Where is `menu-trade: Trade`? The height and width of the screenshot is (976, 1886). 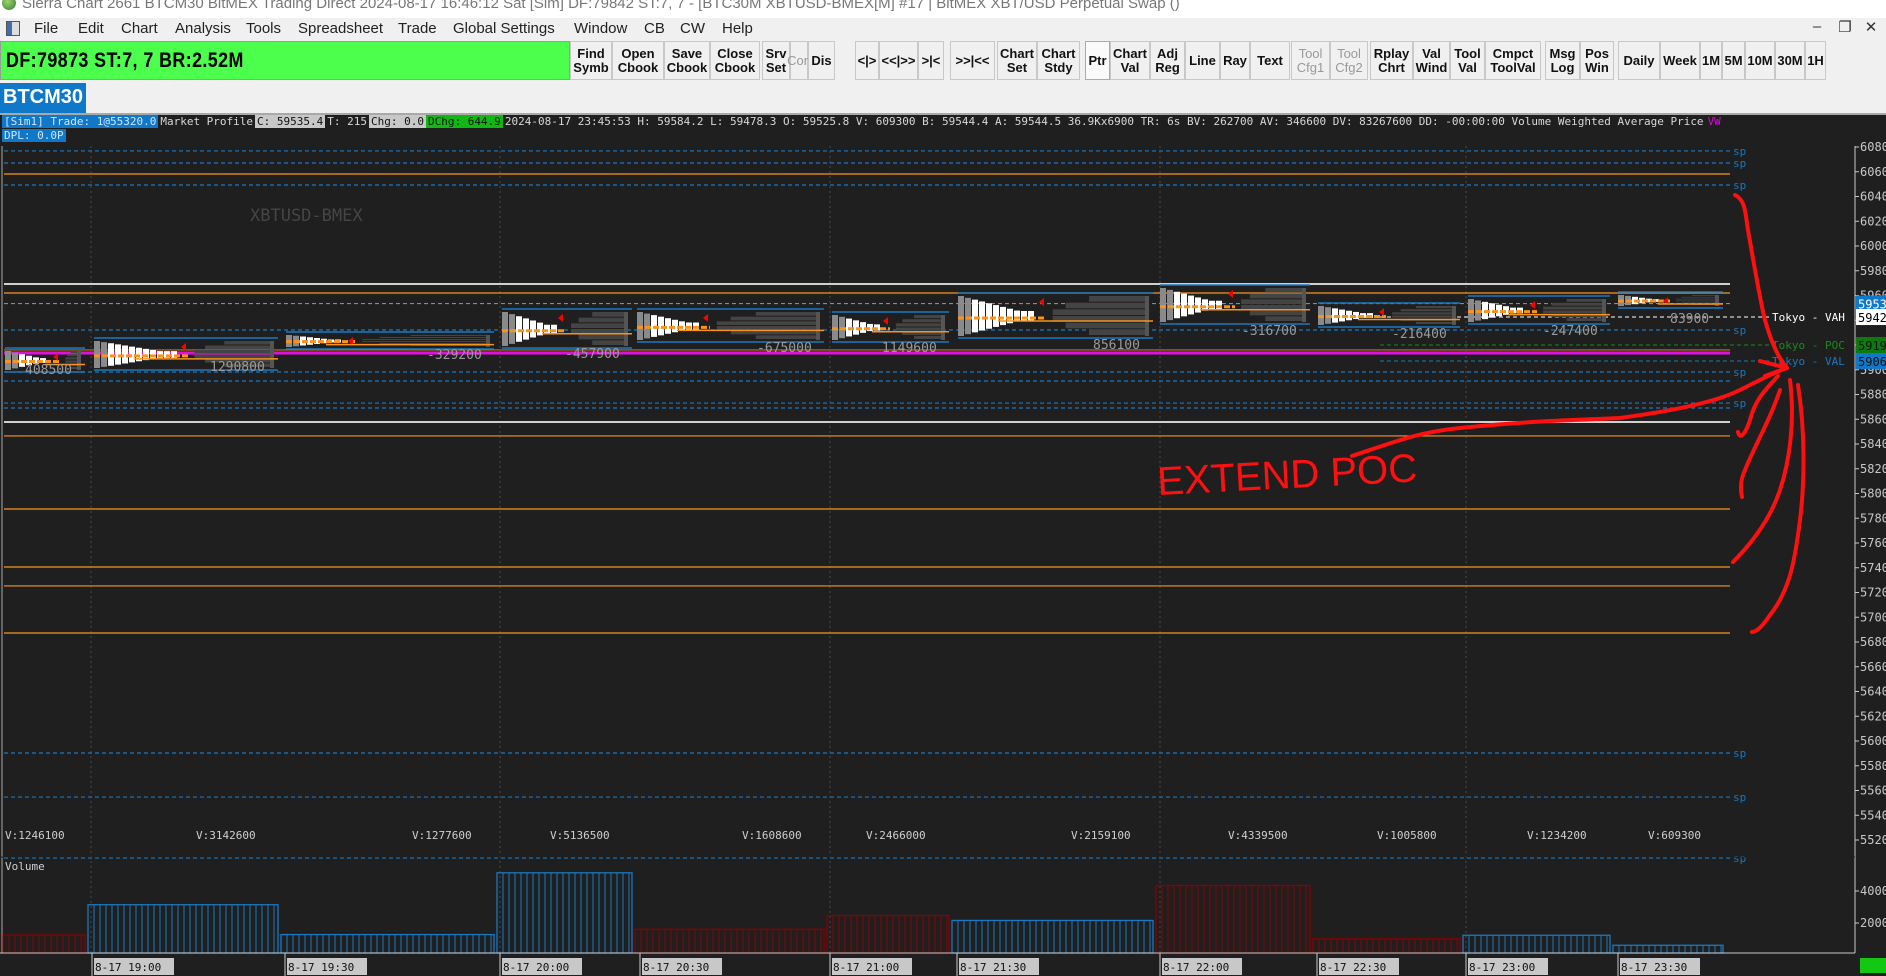
menu-trade: Trade is located at coordinates (417, 28).